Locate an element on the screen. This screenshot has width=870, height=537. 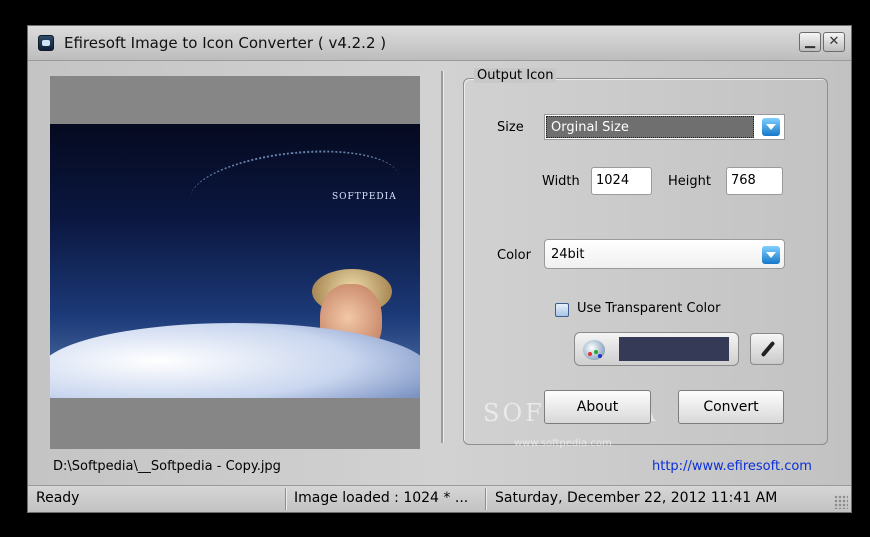
color-swatch is located at coordinates (674, 349).